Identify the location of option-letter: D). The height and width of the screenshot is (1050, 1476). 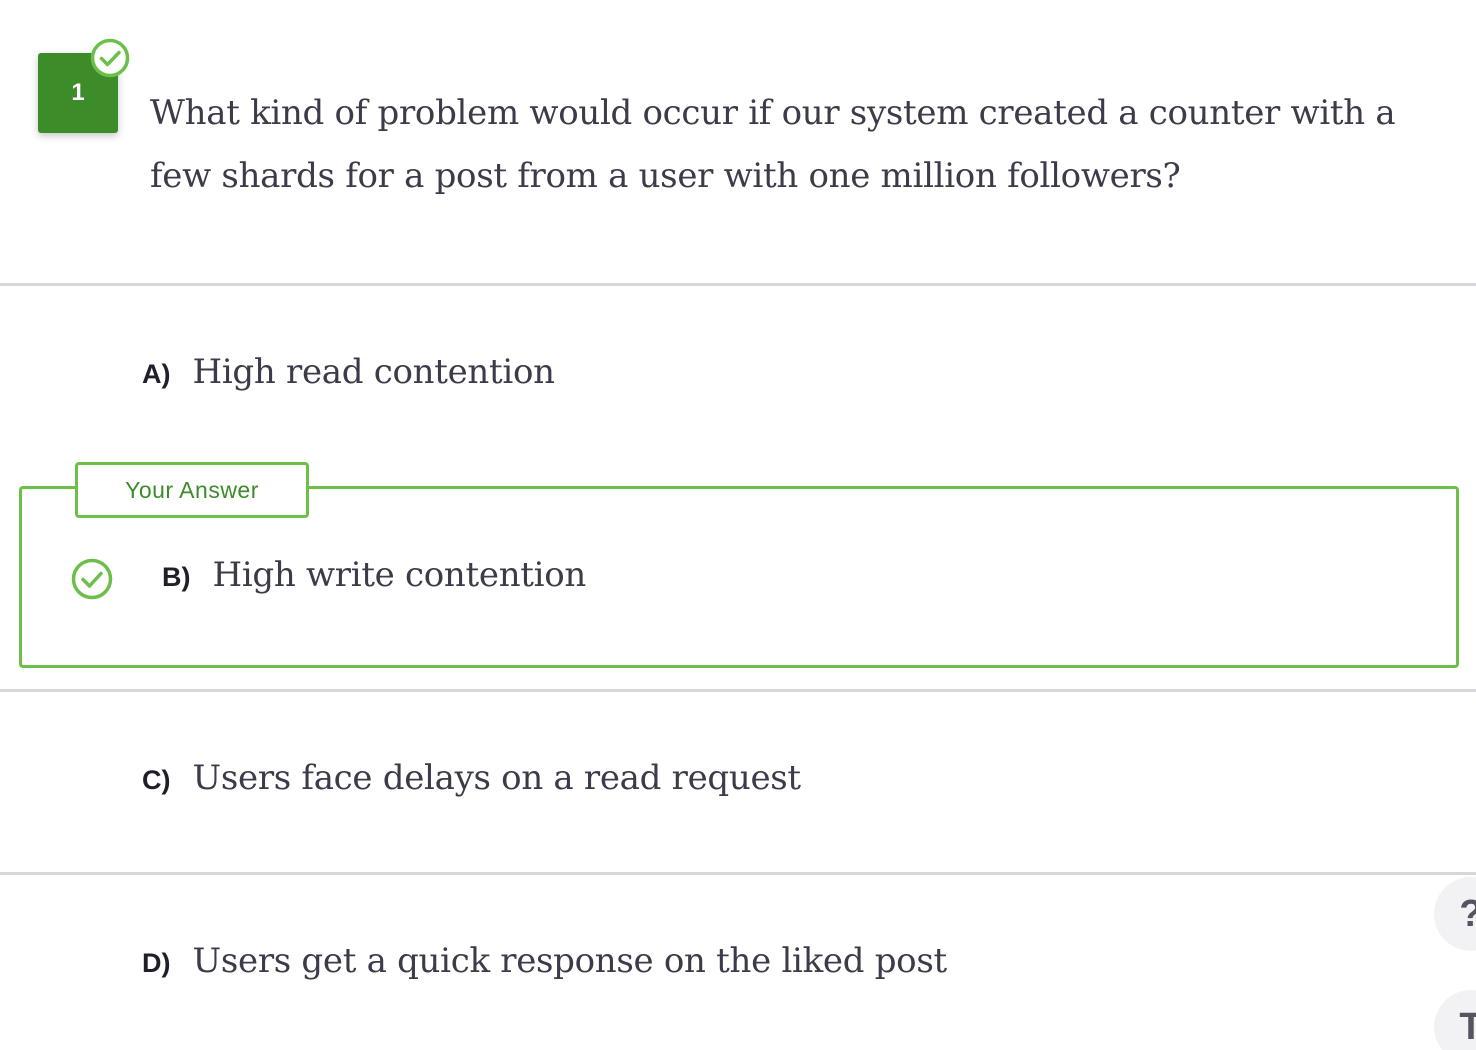
(156, 963).